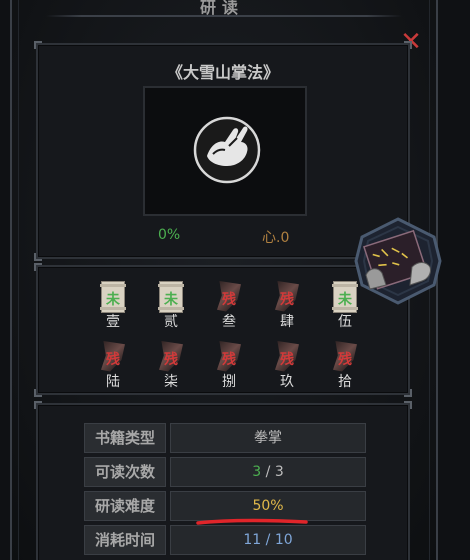 Image resolution: width=470 pixels, height=560 pixels. What do you see at coordinates (125, 438) in the screenshot?
I see `info-key-type: 书籍类型` at bounding box center [125, 438].